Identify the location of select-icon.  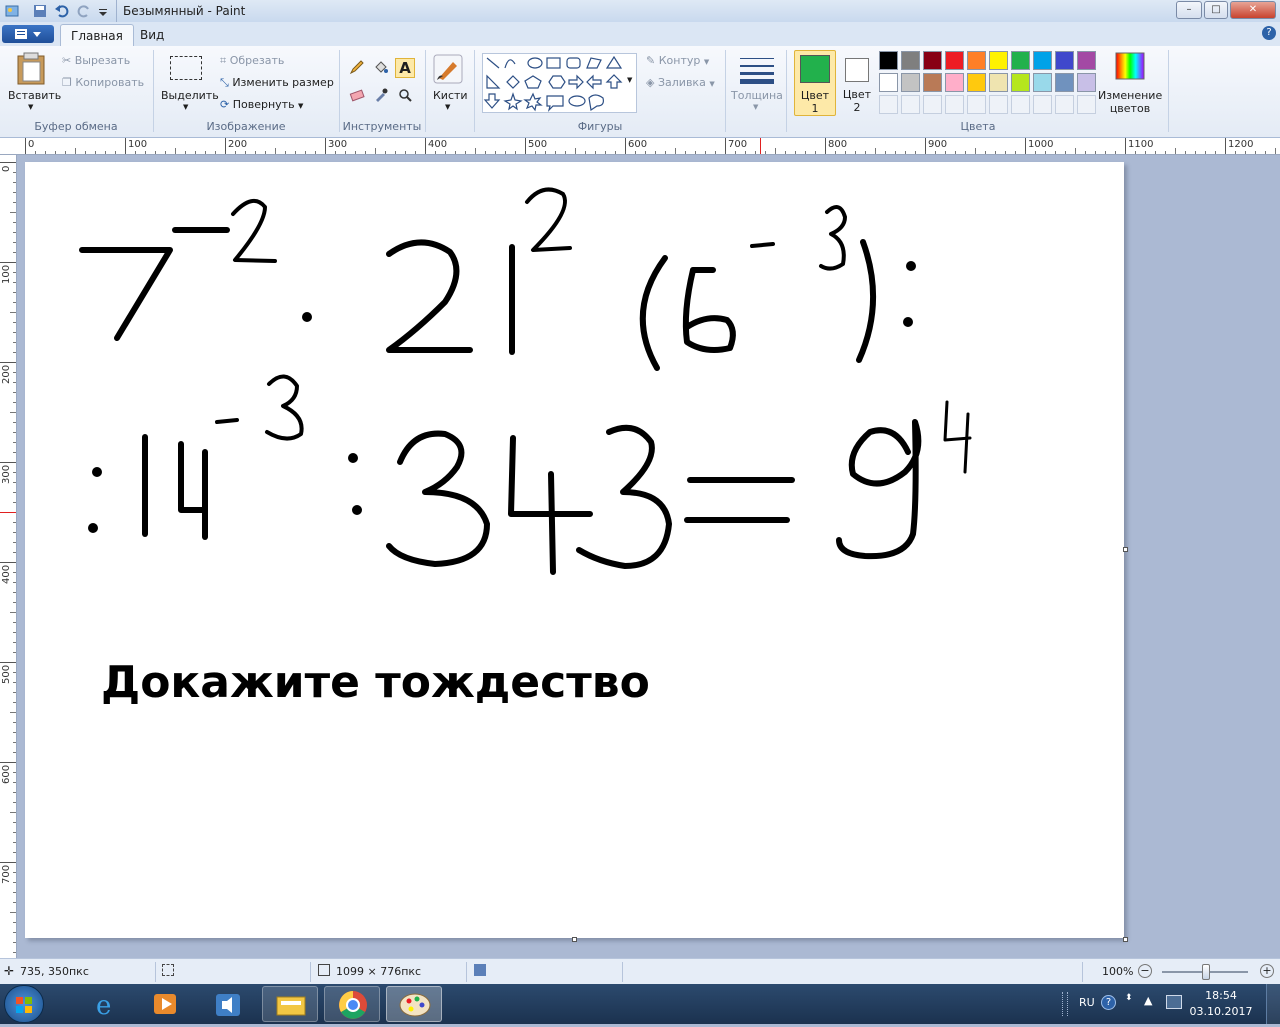
(186, 68).